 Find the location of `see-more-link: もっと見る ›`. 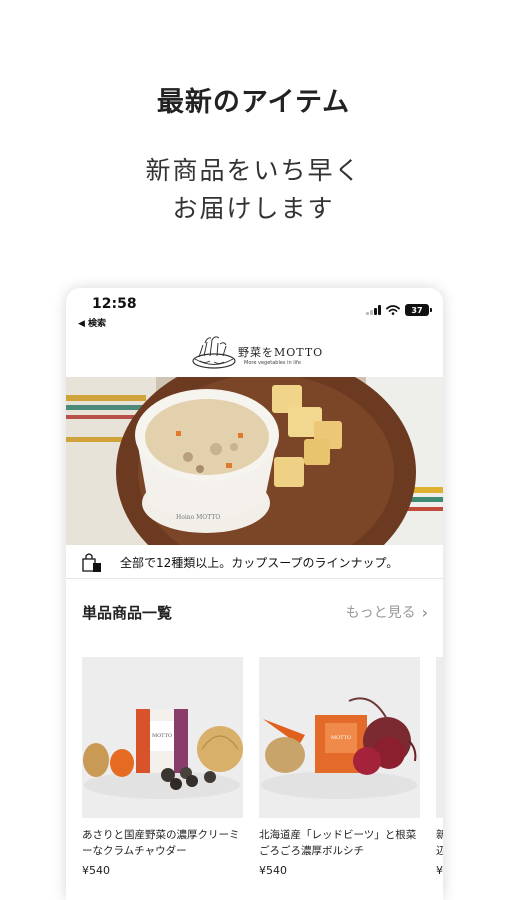

see-more-link: もっと見る › is located at coordinates (387, 612).